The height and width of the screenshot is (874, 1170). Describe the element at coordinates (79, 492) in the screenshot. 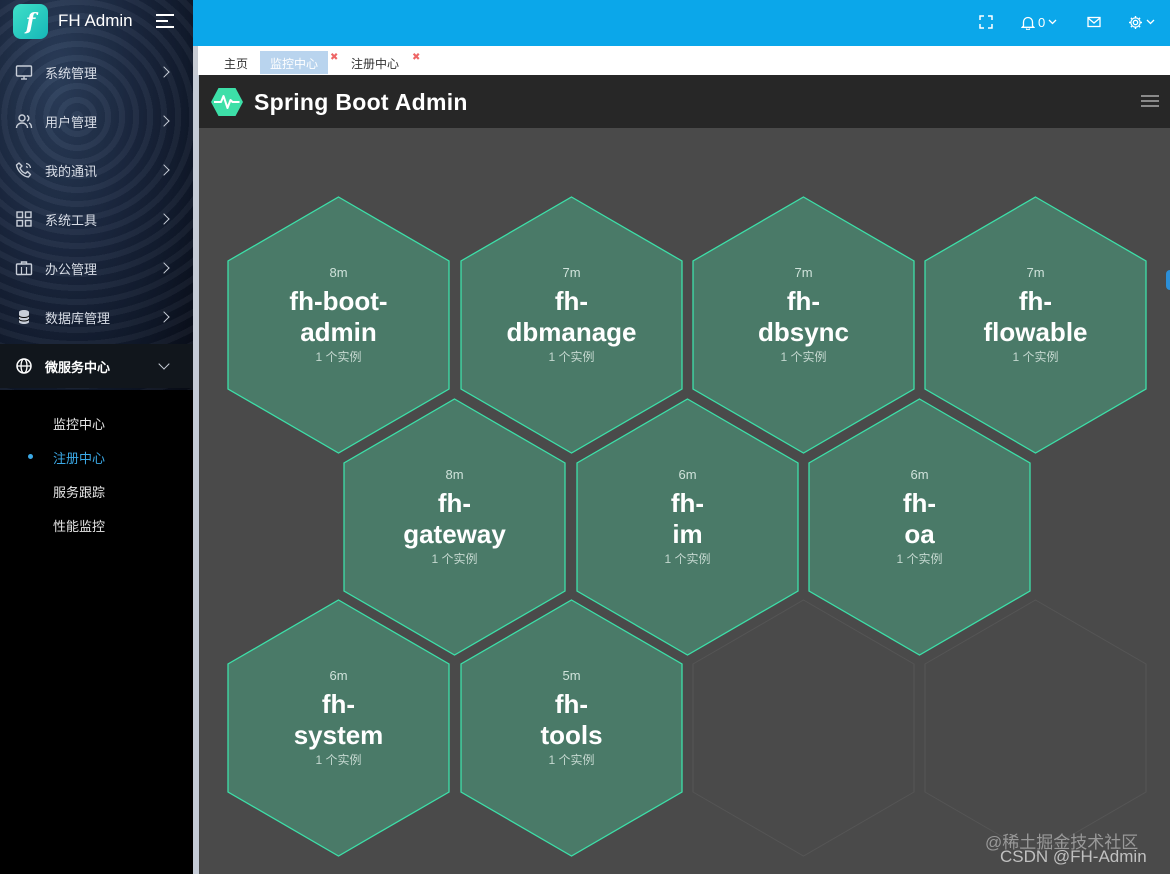

I see `sidebar-subitem-label: 服务跟踪` at that location.